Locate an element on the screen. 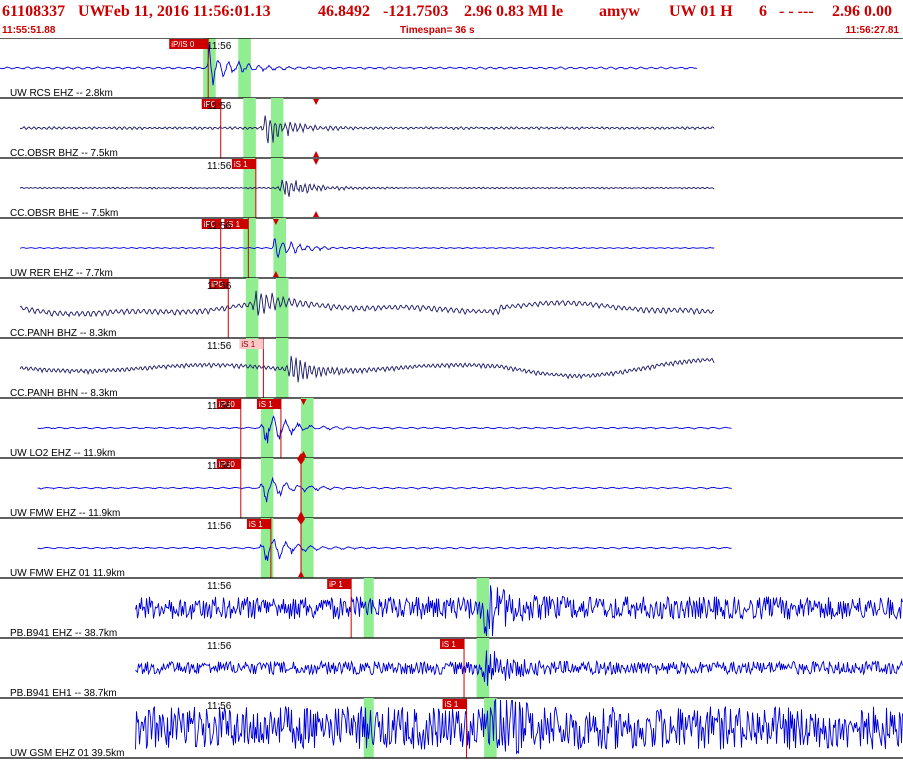 The image size is (903, 760). event-author: amyw is located at coordinates (619, 11).